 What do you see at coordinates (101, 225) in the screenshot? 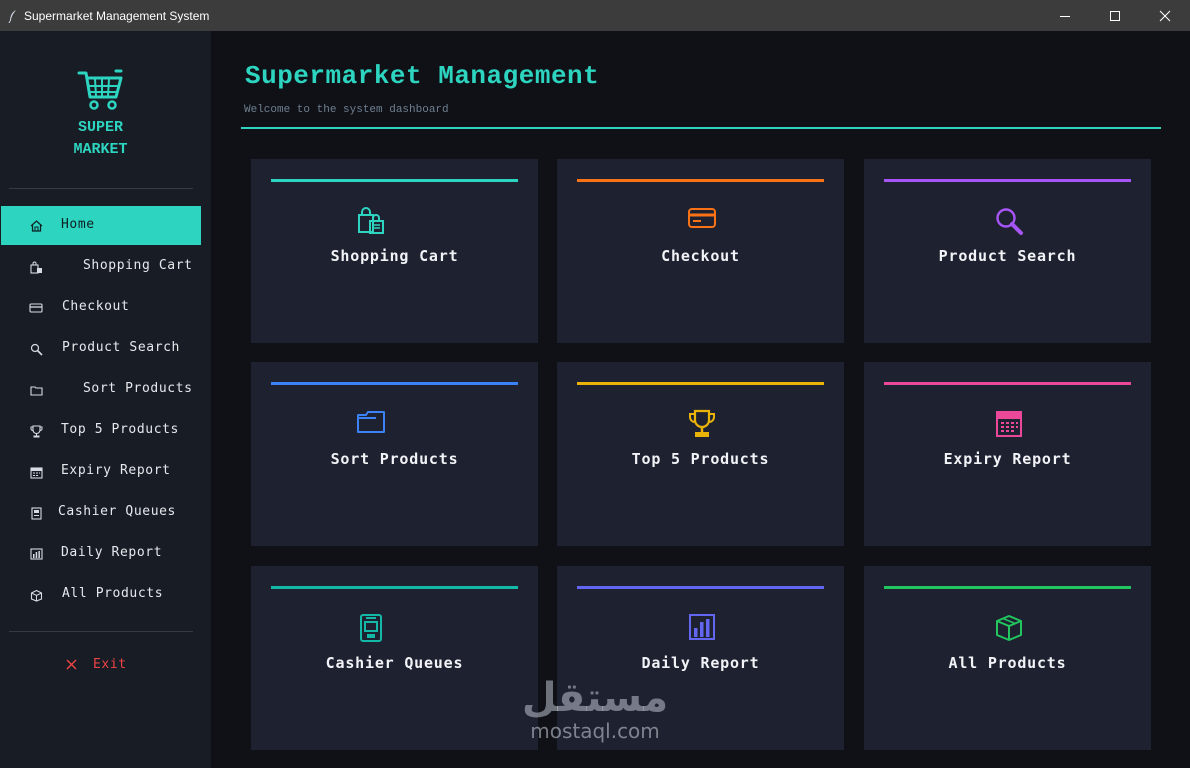
I see `sidebar-item-home: Home` at bounding box center [101, 225].